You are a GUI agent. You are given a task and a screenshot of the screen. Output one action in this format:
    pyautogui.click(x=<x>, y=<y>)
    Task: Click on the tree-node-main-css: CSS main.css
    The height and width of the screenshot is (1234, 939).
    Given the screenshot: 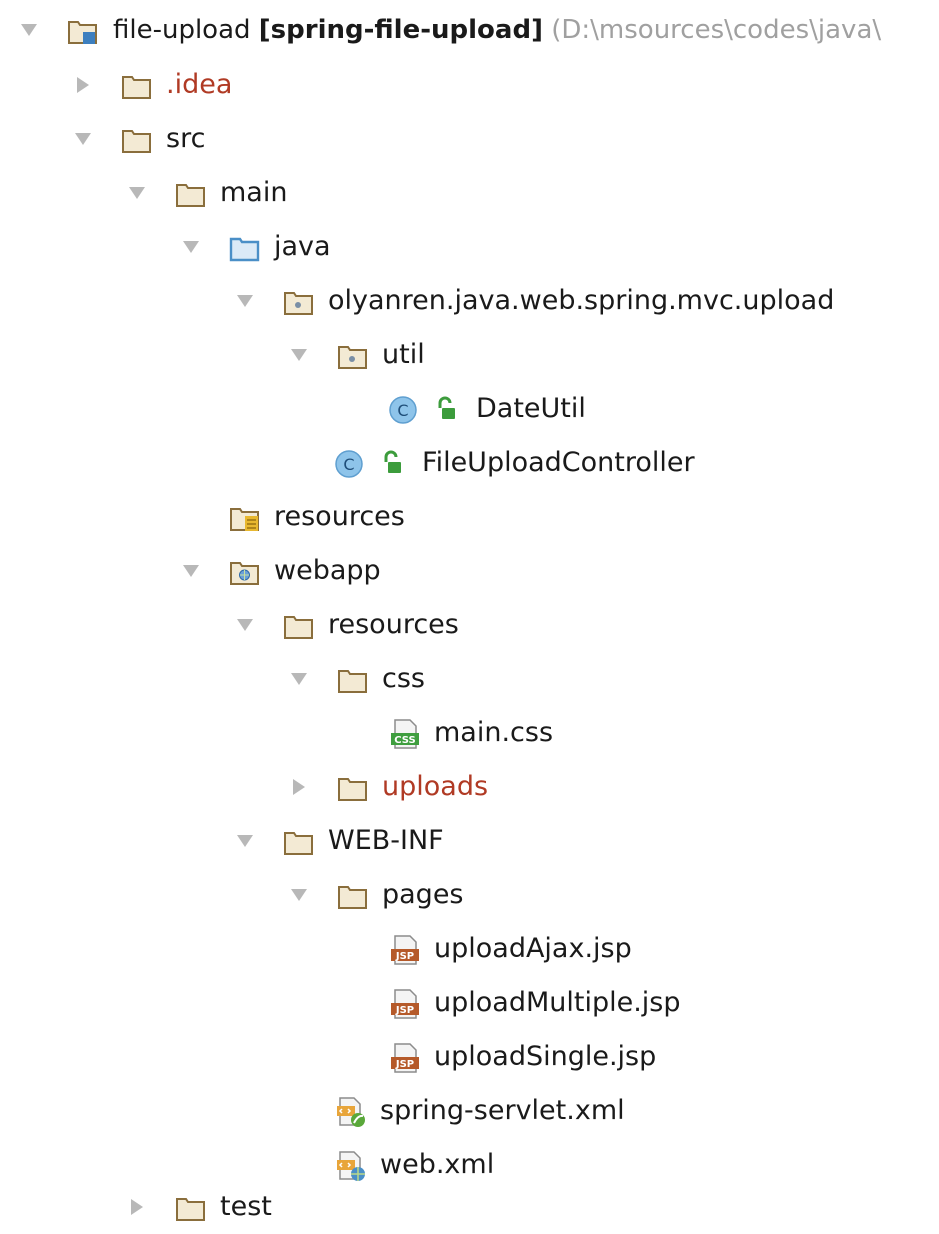 What is the action you would take?
    pyautogui.click(x=469, y=733)
    